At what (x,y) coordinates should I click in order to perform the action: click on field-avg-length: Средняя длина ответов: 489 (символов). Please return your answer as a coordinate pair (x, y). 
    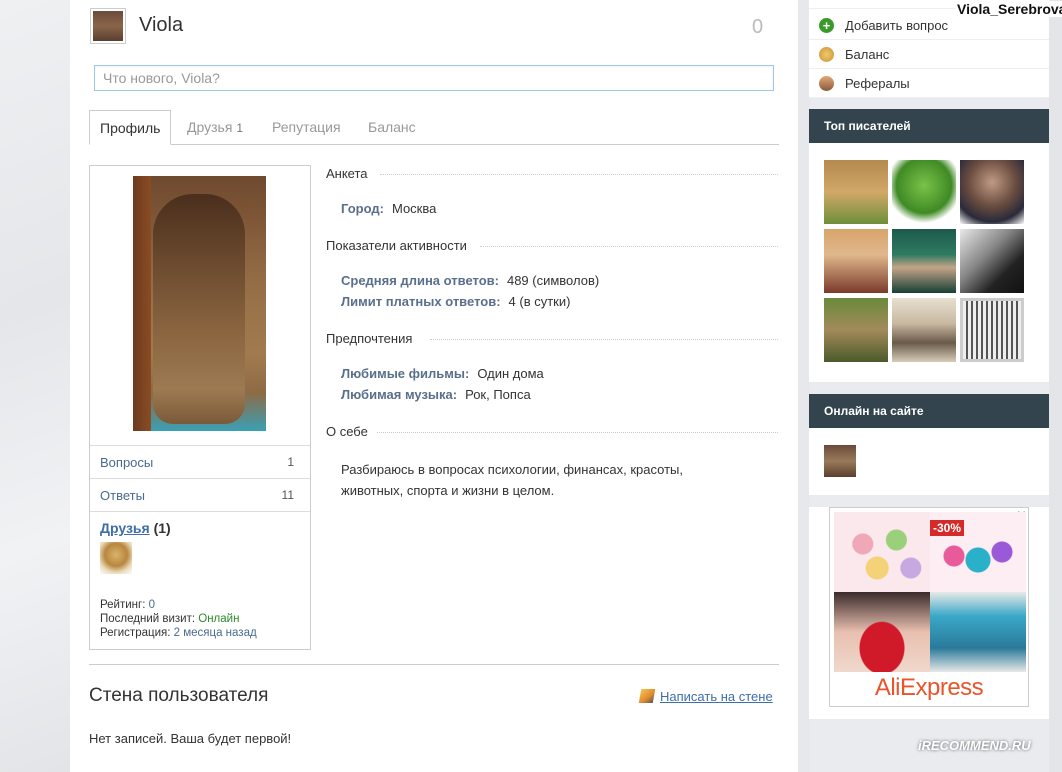
    Looking at the image, I should click on (470, 280).